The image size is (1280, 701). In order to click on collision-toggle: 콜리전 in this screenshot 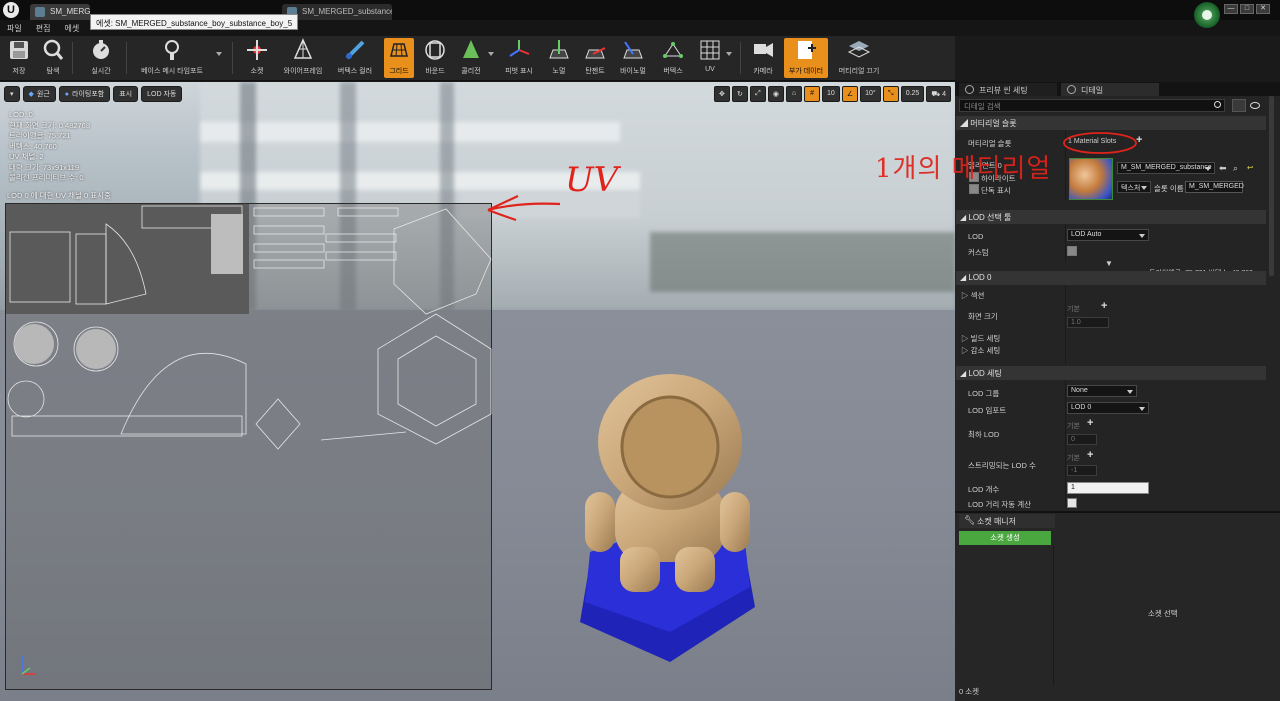, I will do `click(471, 58)`.